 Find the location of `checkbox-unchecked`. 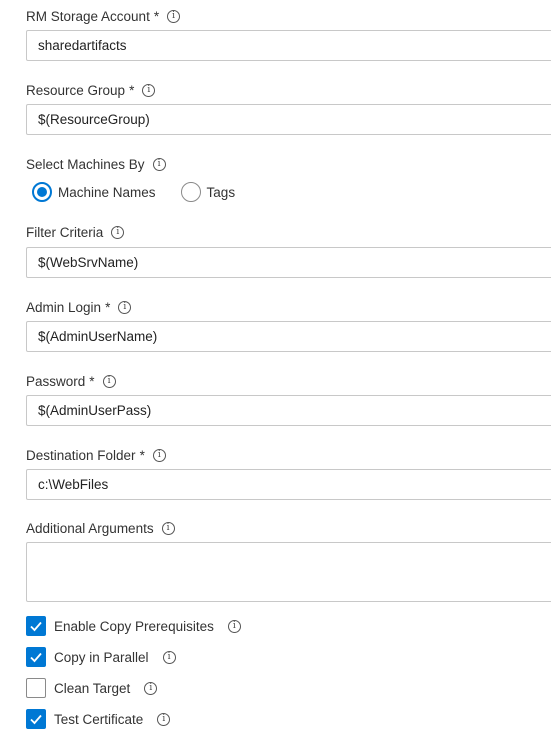

checkbox-unchecked is located at coordinates (36, 688).